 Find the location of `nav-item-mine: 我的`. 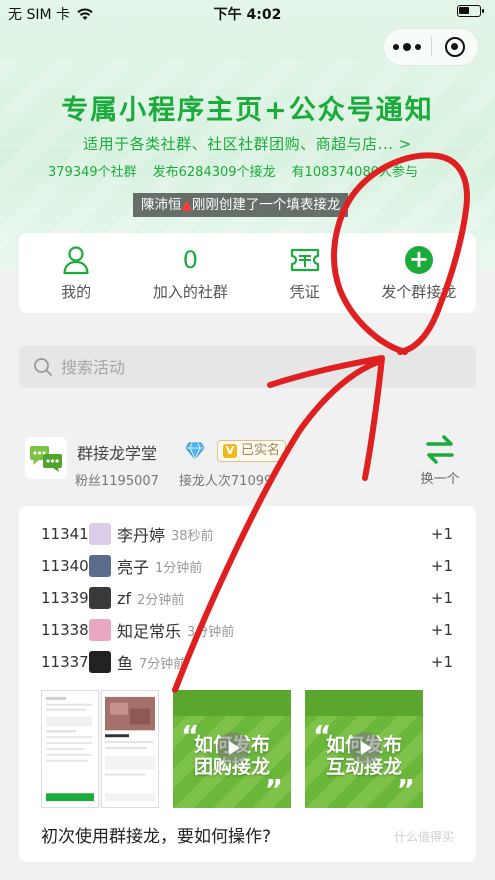

nav-item-mine: 我的 is located at coordinates (76, 273).